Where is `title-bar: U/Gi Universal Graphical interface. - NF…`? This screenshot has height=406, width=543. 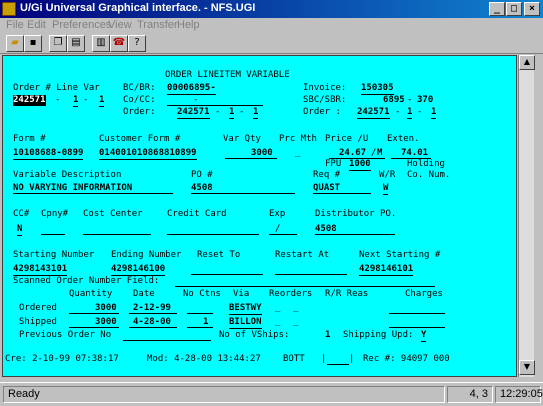 title-bar: U/Gi Universal Graphical interface. - NF… is located at coordinates (271, 9).